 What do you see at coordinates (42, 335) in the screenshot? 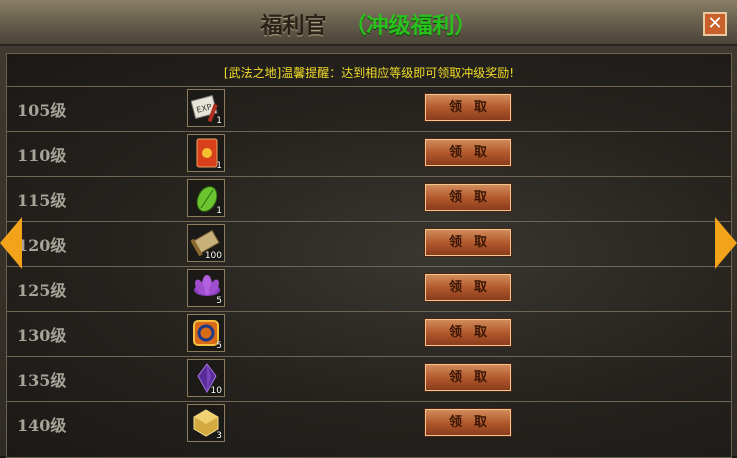
I see `level-label: 130级` at bounding box center [42, 335].